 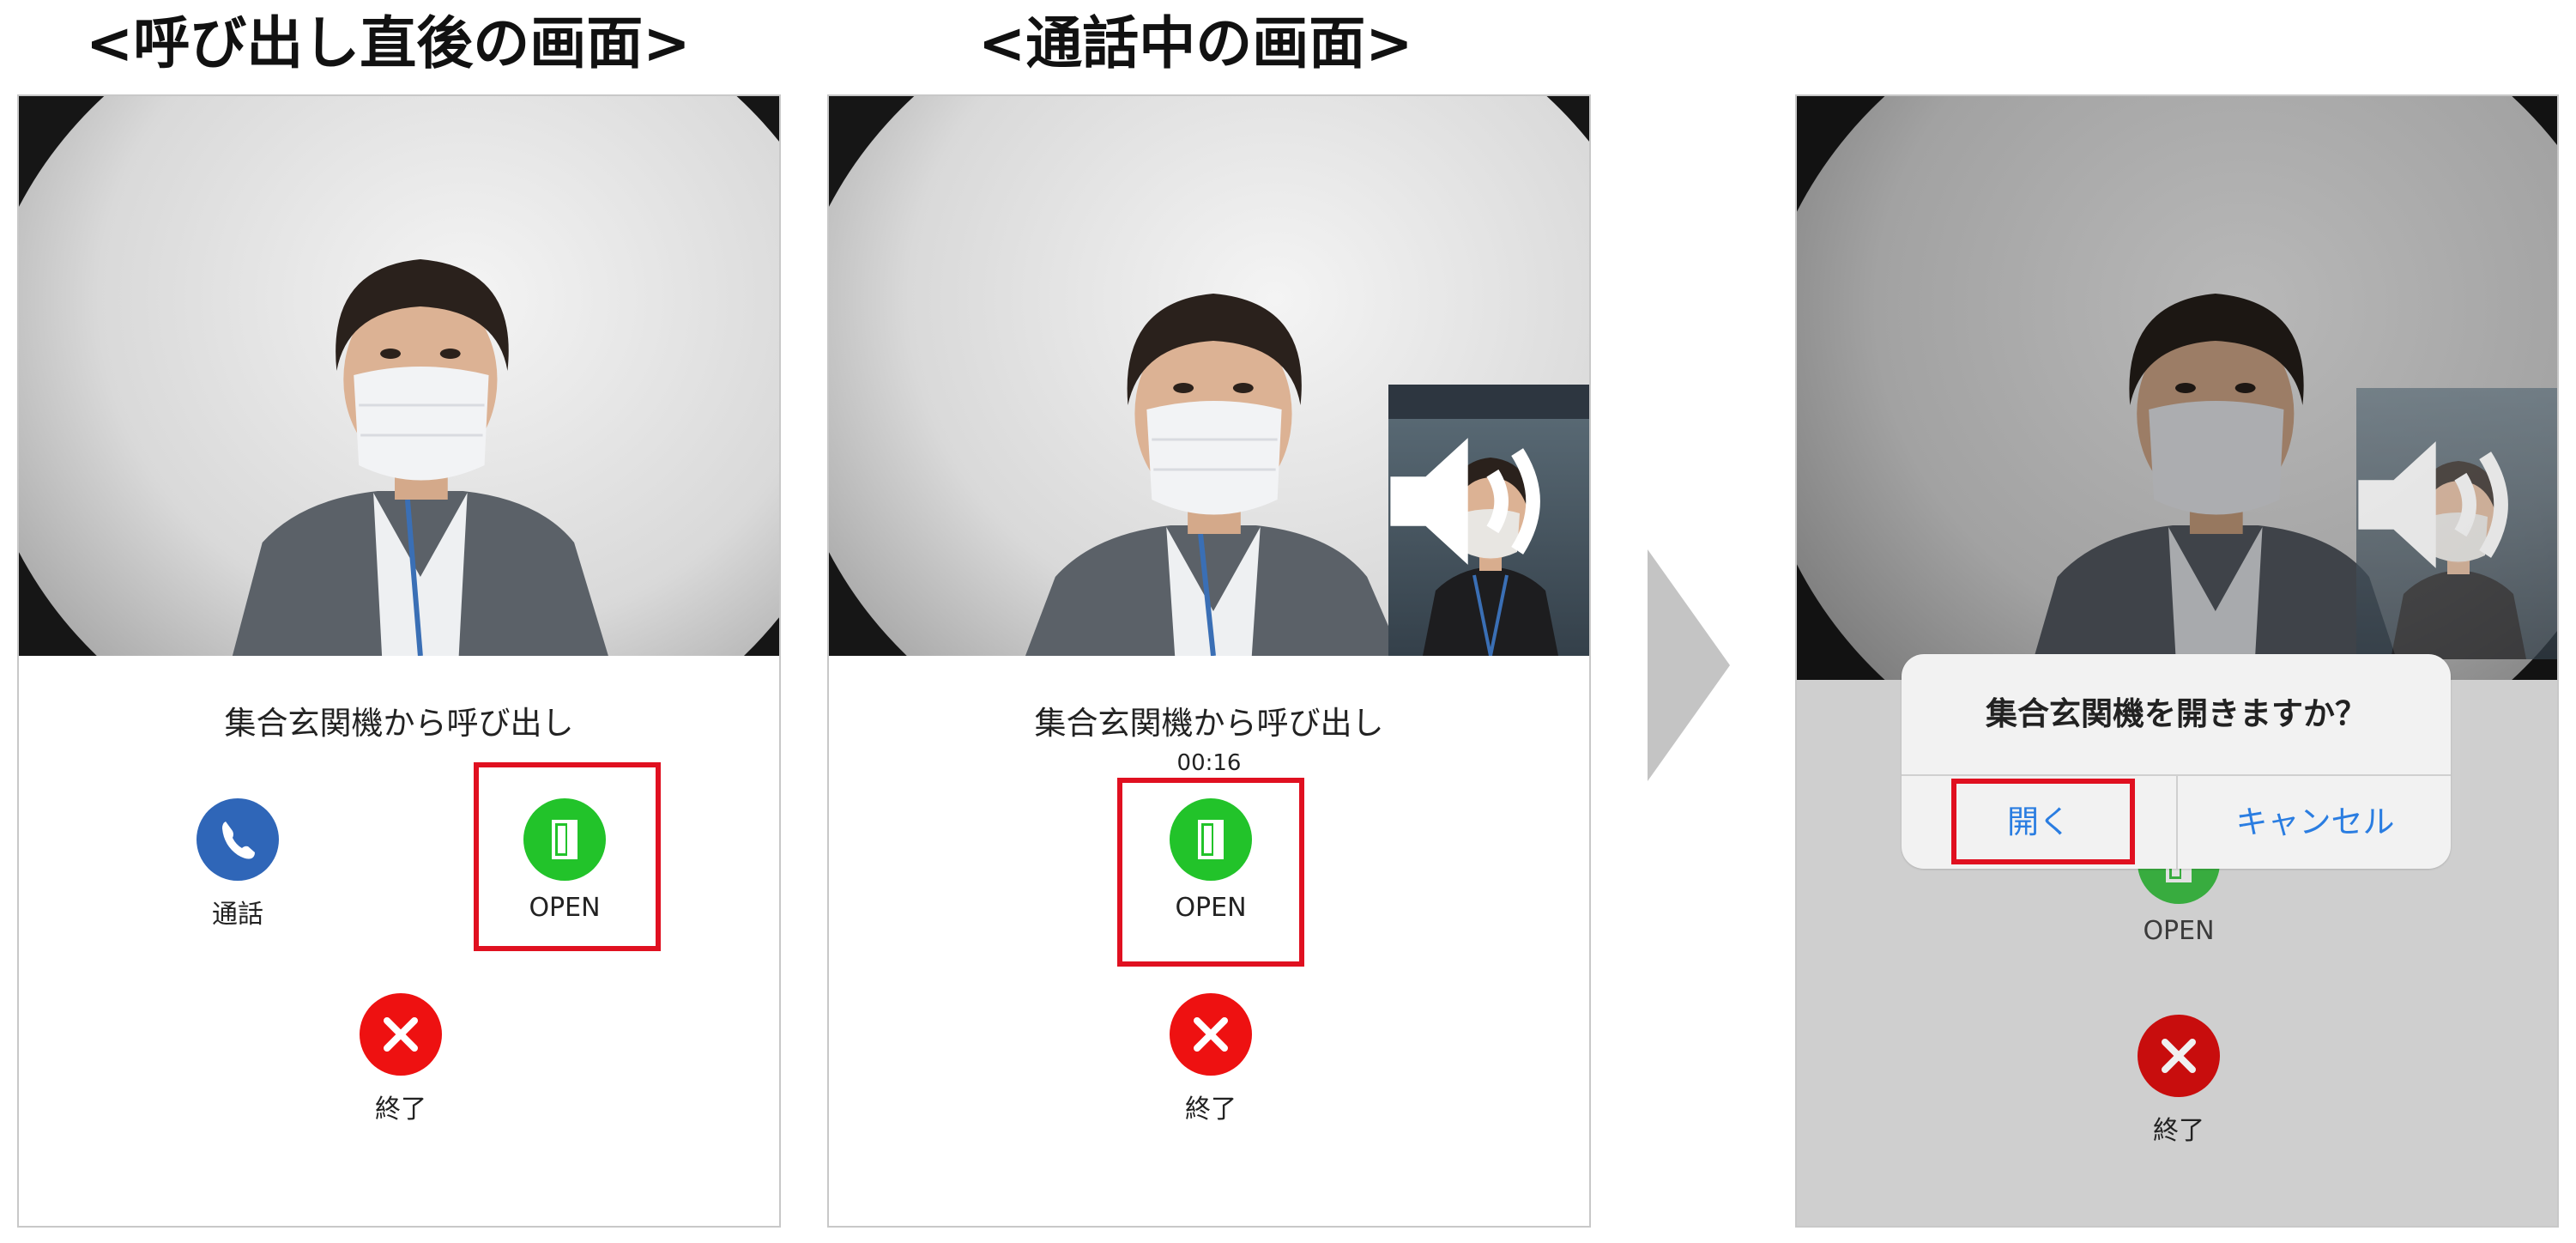 I want to click on heading-in-call-screen: <通話中の画面>, so click(x=1195, y=43).